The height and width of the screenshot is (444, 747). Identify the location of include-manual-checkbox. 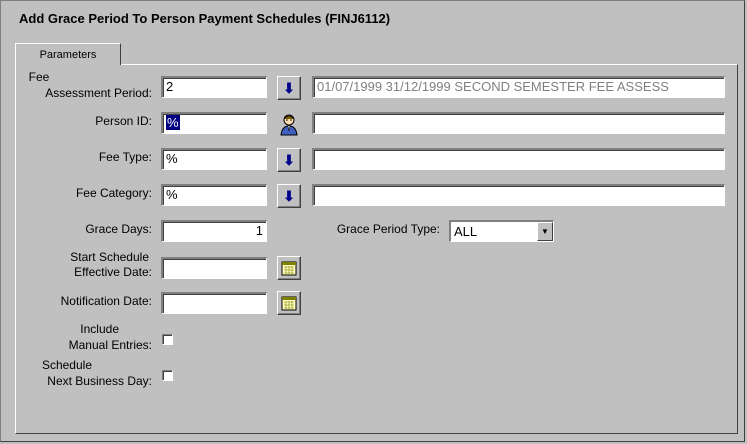
(167, 339).